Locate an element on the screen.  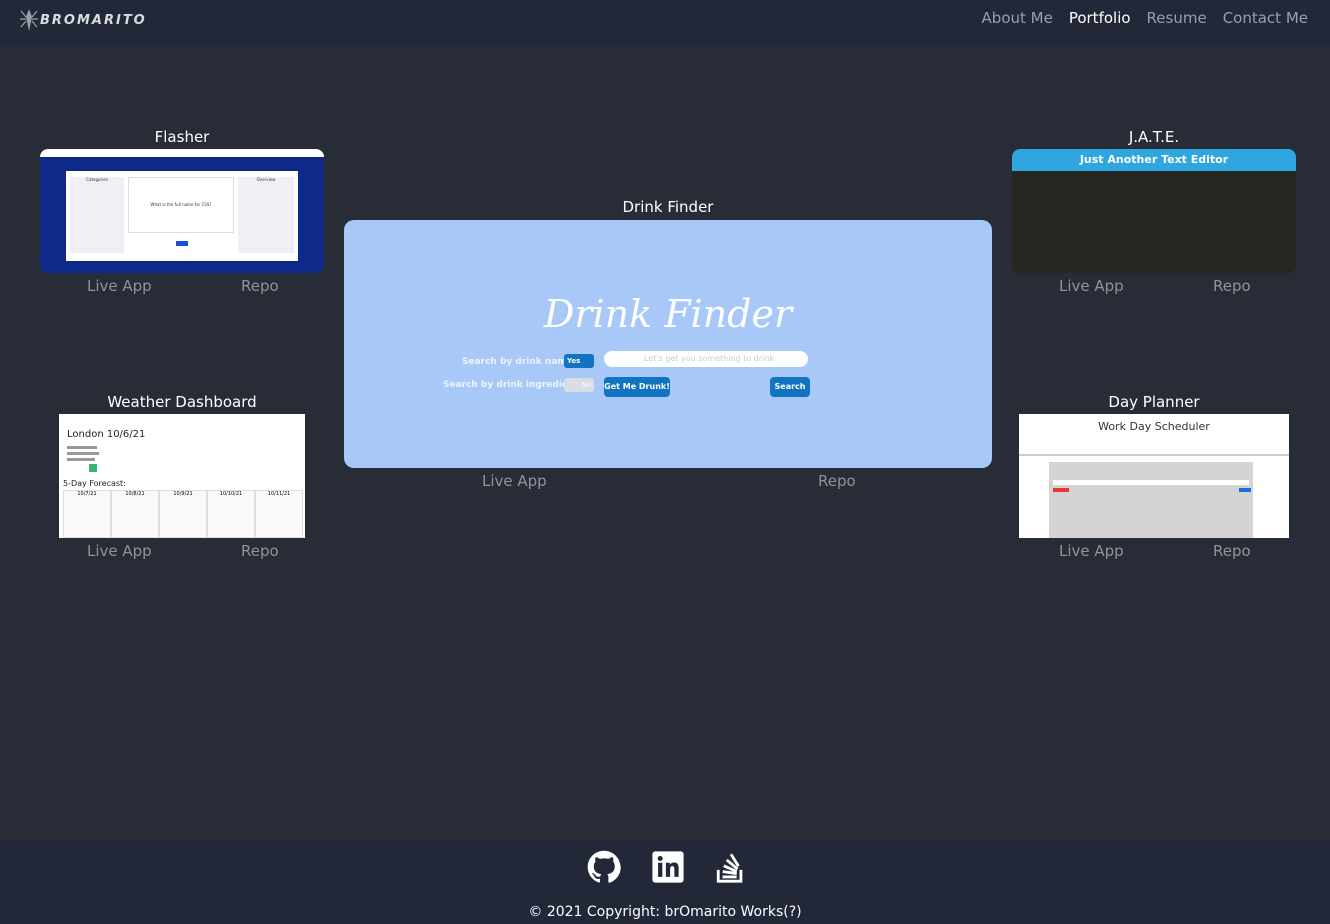
footer: © 2021 Copyright: brOmarito Works(?) is located at coordinates (665, 882).